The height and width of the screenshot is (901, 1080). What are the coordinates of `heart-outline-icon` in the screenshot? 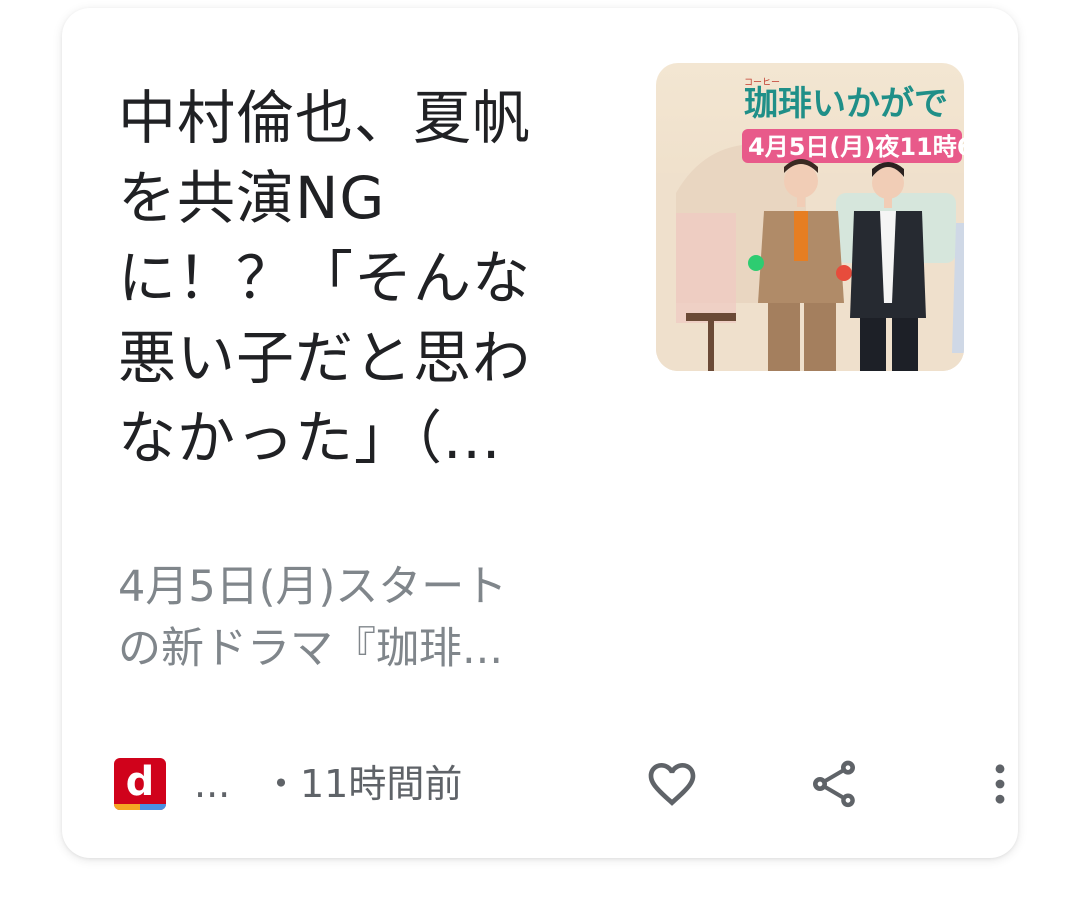 It's located at (672, 784).